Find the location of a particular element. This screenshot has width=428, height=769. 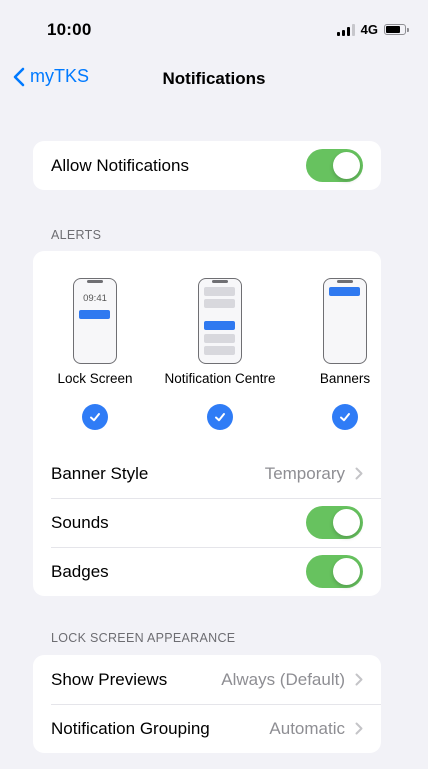

alert-option-label: Lock Screen is located at coordinates (95, 378).